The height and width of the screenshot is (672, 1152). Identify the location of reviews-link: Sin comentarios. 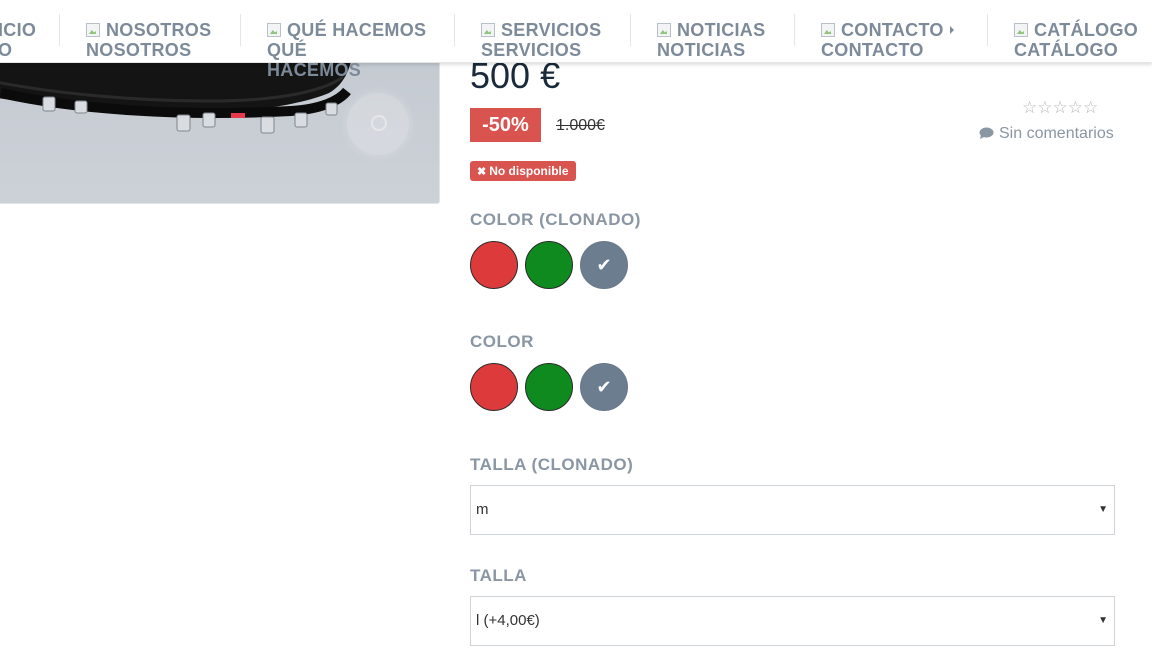
(1046, 135).